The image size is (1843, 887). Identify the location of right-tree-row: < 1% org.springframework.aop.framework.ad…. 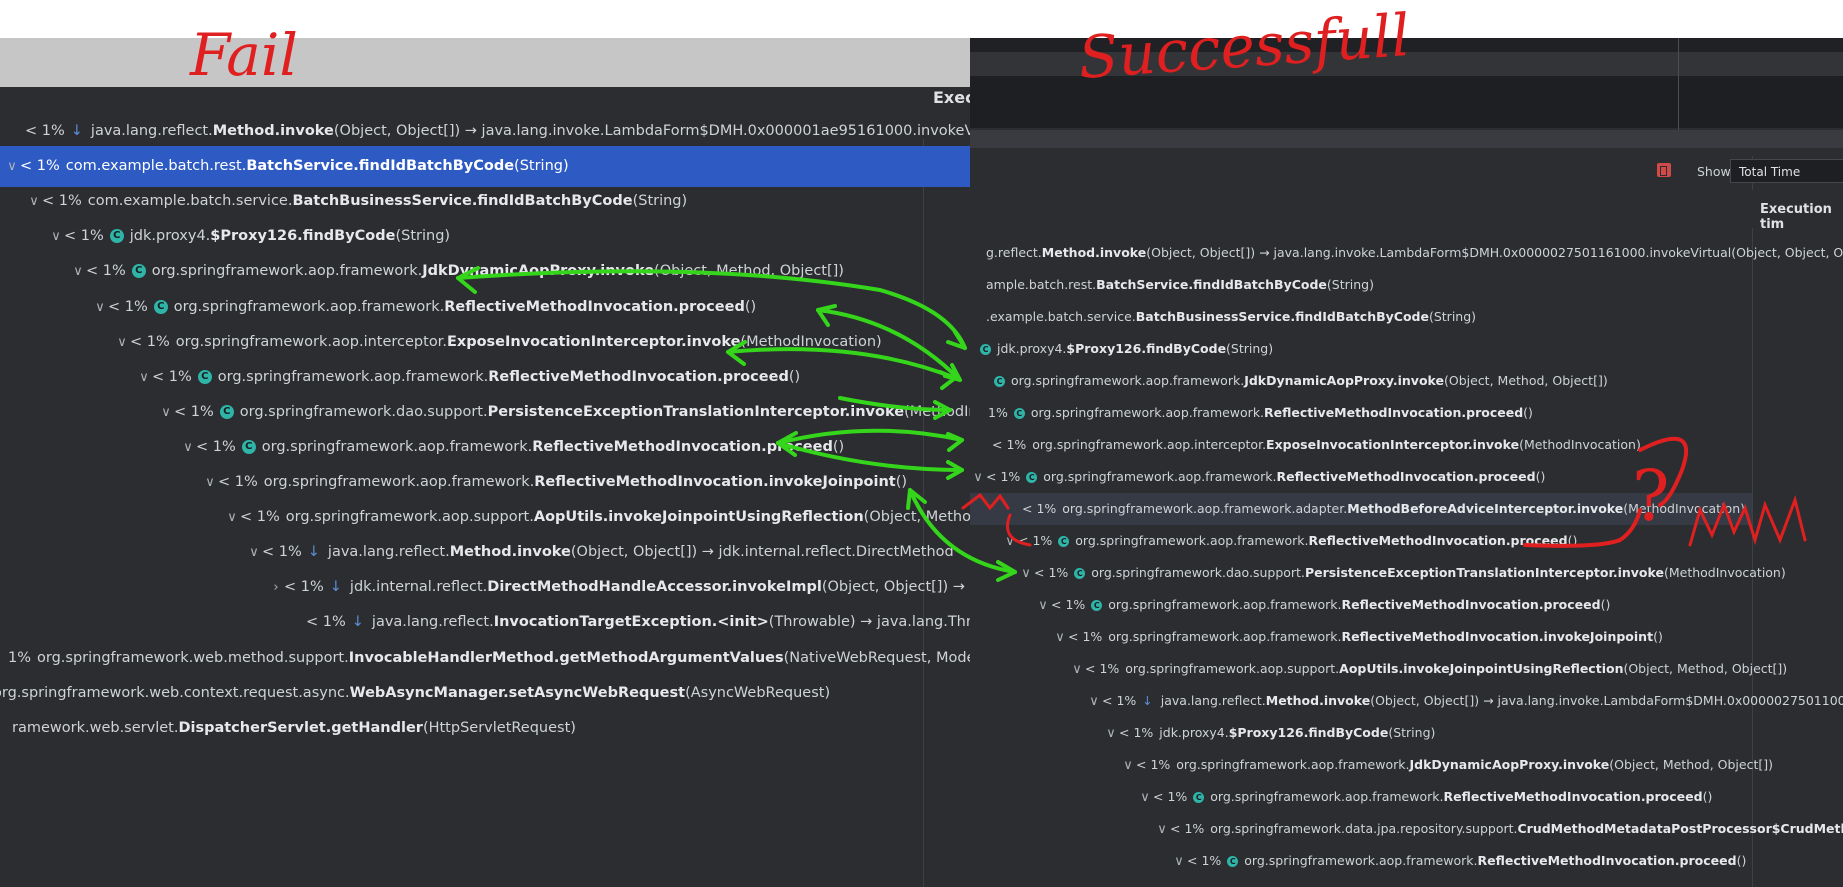
(1361, 509).